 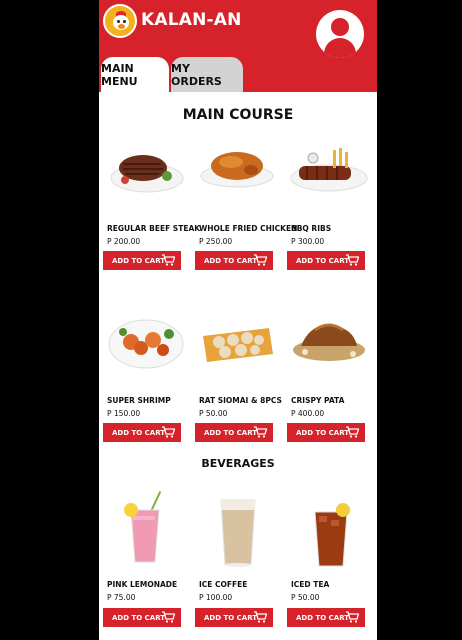 What do you see at coordinates (145, 377) in the screenshot?
I see `menu-item: SUPER SHRIMP P 150.00 ADD TO CART` at bounding box center [145, 377].